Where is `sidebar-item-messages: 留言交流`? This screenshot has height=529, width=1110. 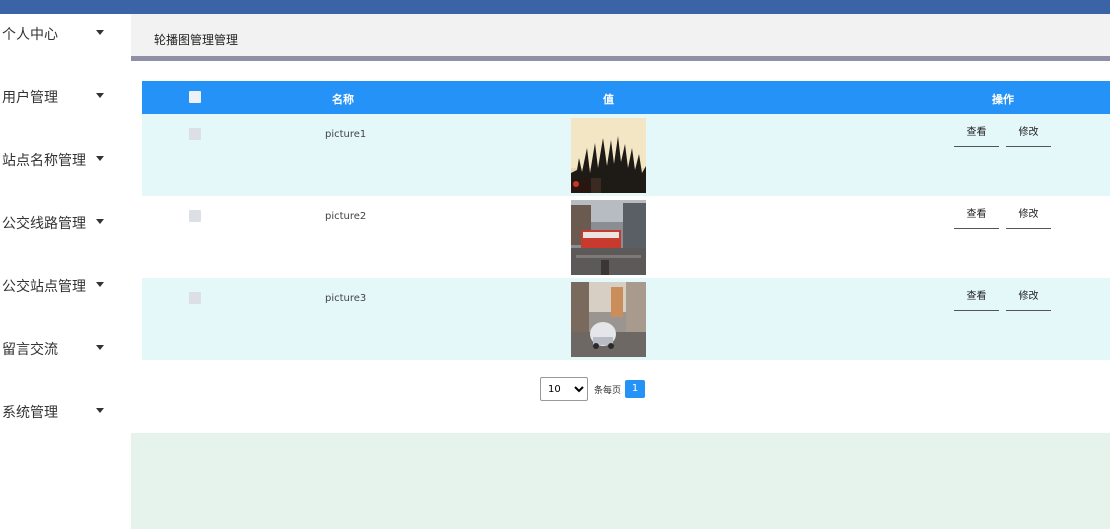 sidebar-item-messages: 留言交流 is located at coordinates (65, 349).